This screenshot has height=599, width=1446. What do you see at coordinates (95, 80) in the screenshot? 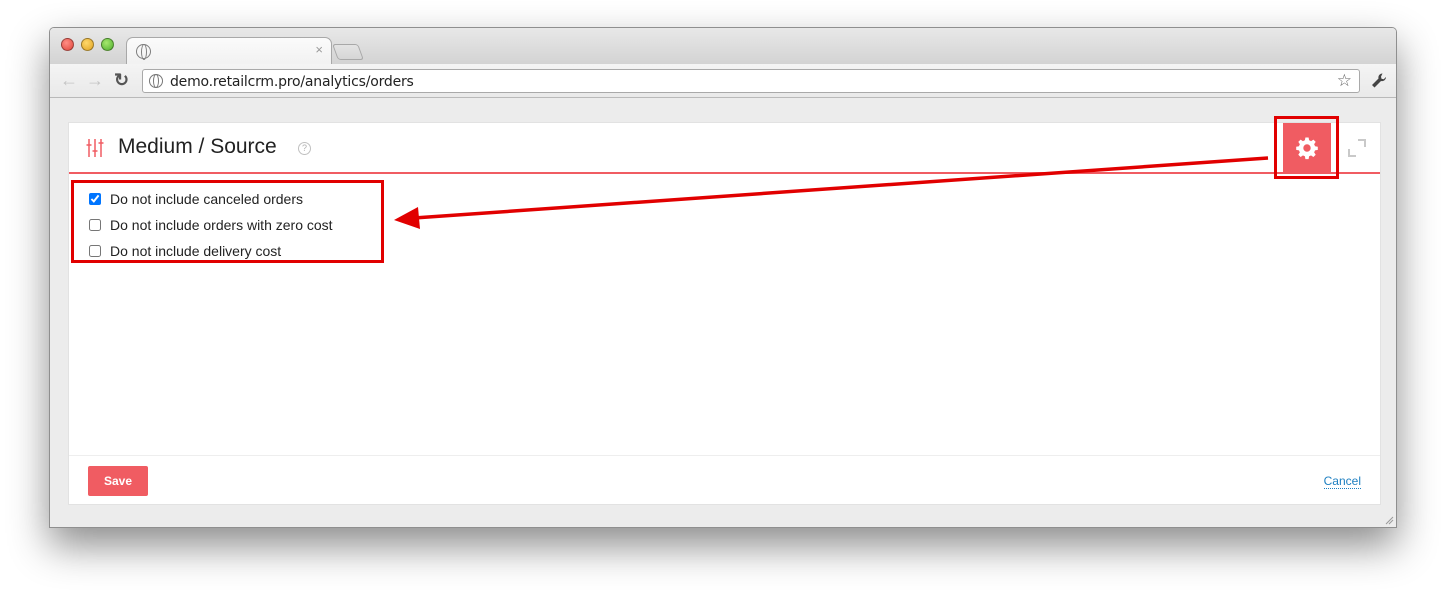
I see `forward-arrow-icon: →` at bounding box center [95, 80].